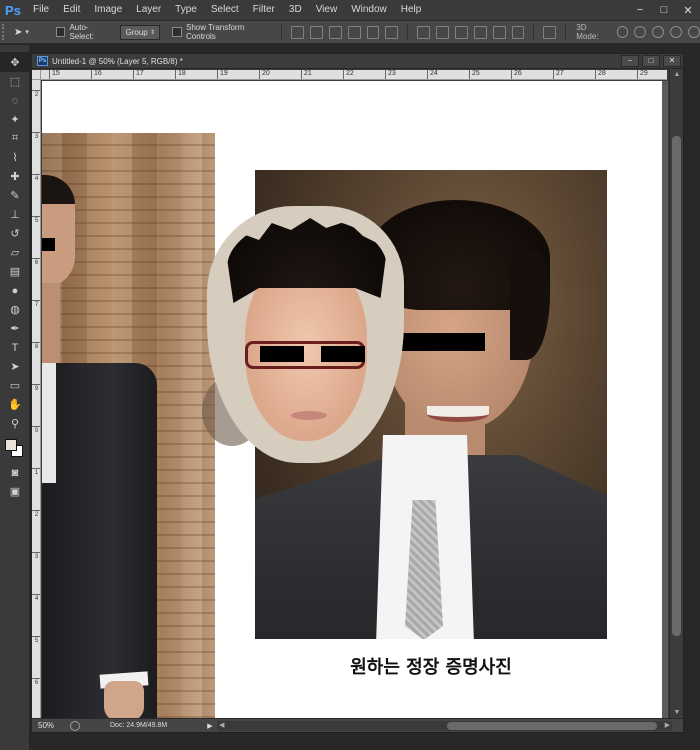 Image resolution: width=700 pixels, height=750 pixels. I want to click on align-right-icon, so click(392, 32).